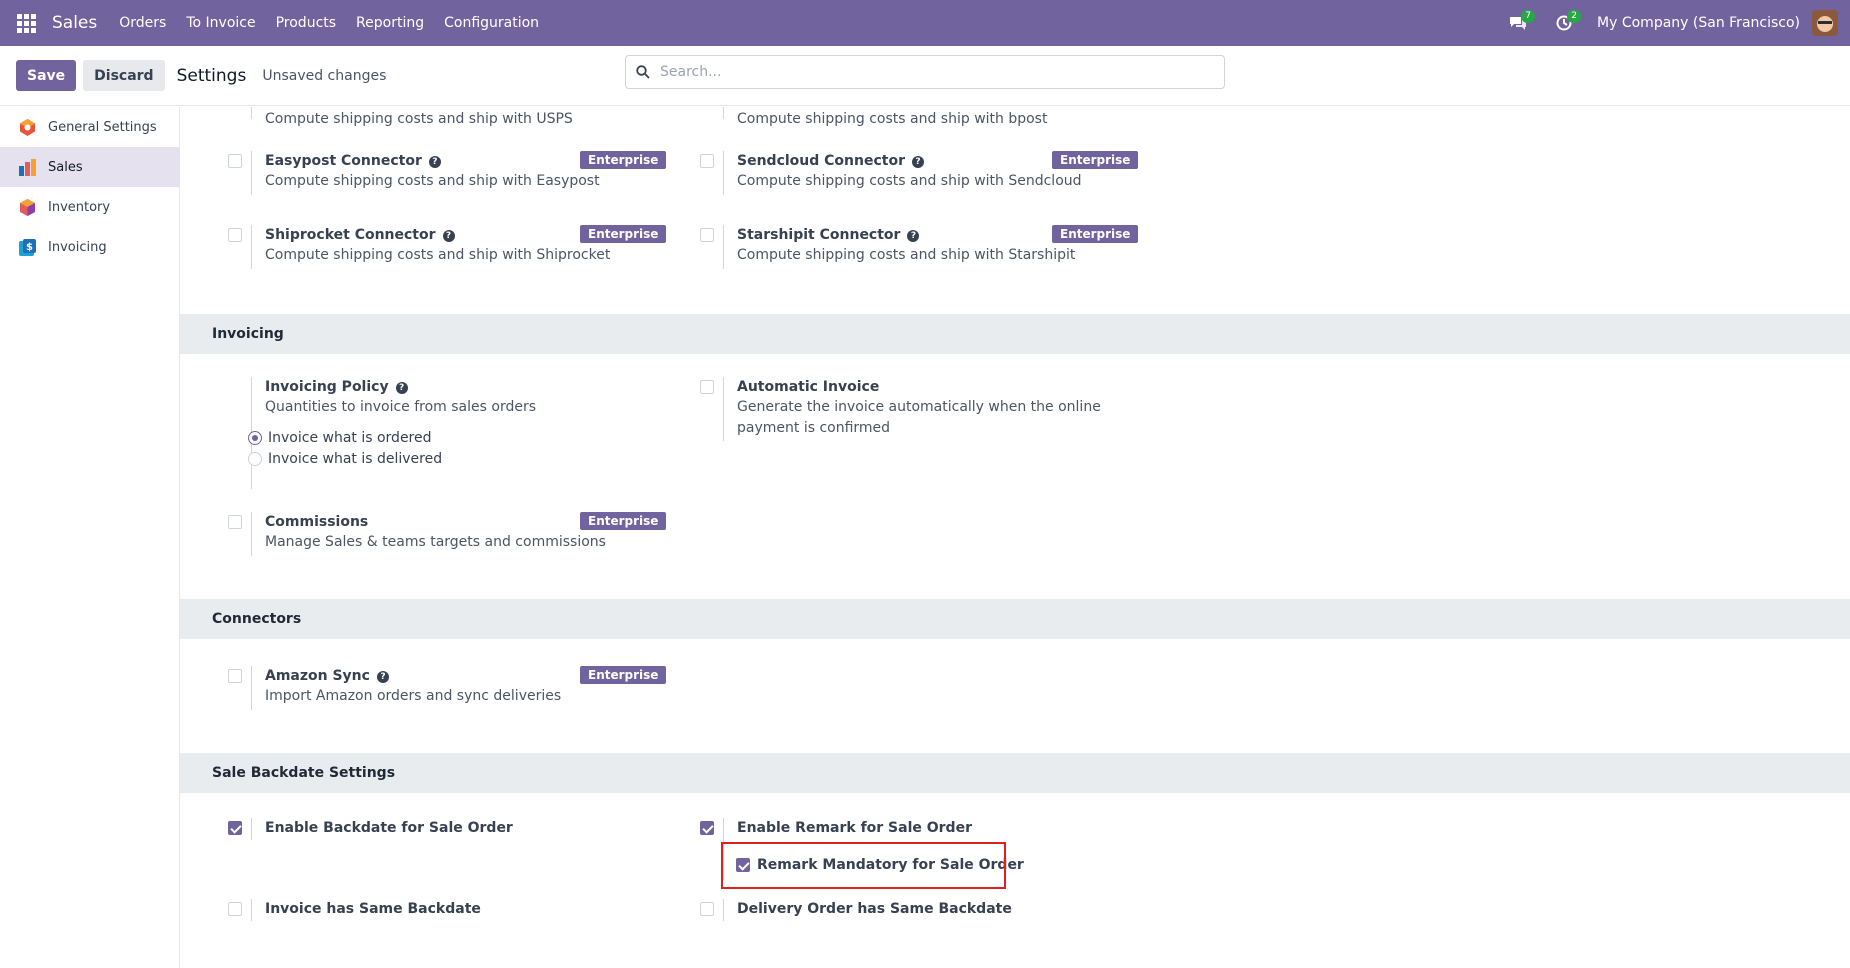  What do you see at coordinates (124, 75) in the screenshot?
I see `discard-button: Discard` at bounding box center [124, 75].